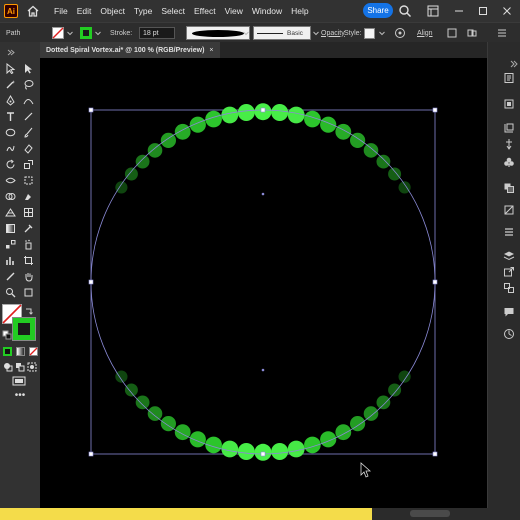 The image size is (520, 520). I want to click on fill-swatch, so click(63, 33).